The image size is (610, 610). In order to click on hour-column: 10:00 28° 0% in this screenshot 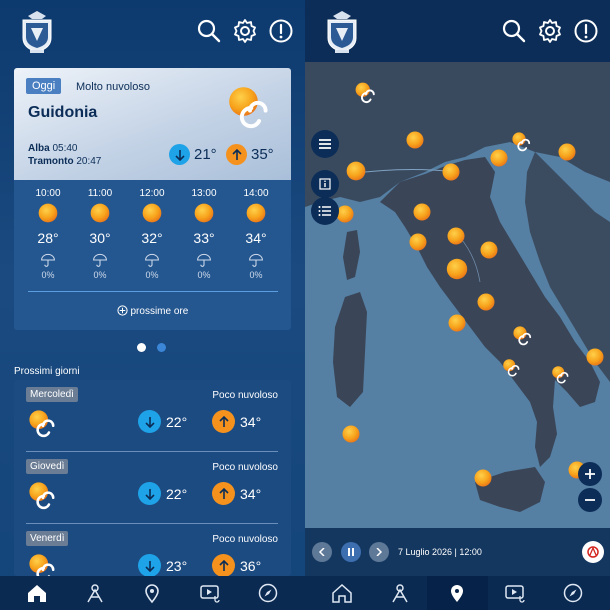, I will do `click(48, 234)`.